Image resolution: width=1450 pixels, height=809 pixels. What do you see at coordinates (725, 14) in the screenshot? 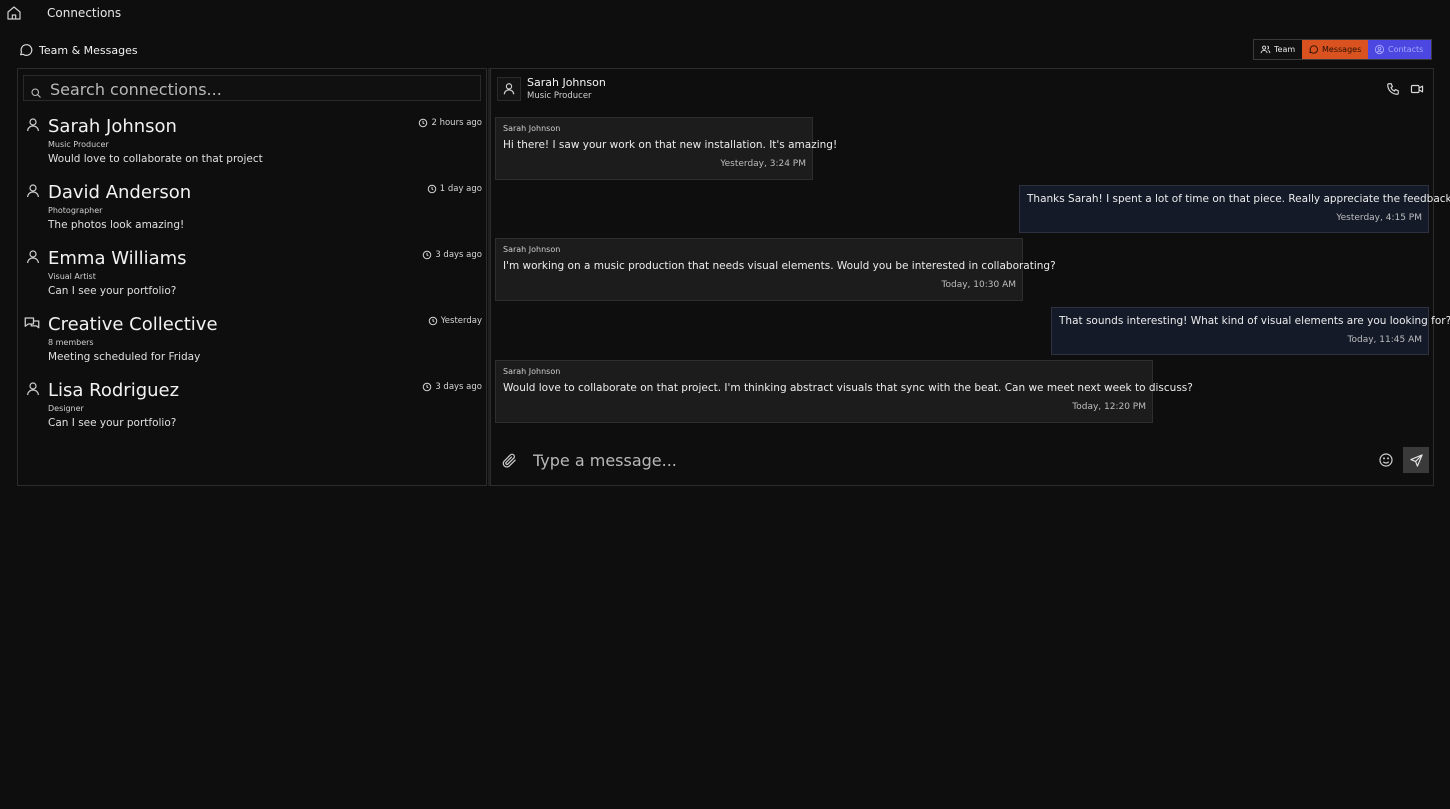
I see `top-bar: Connections` at bounding box center [725, 14].